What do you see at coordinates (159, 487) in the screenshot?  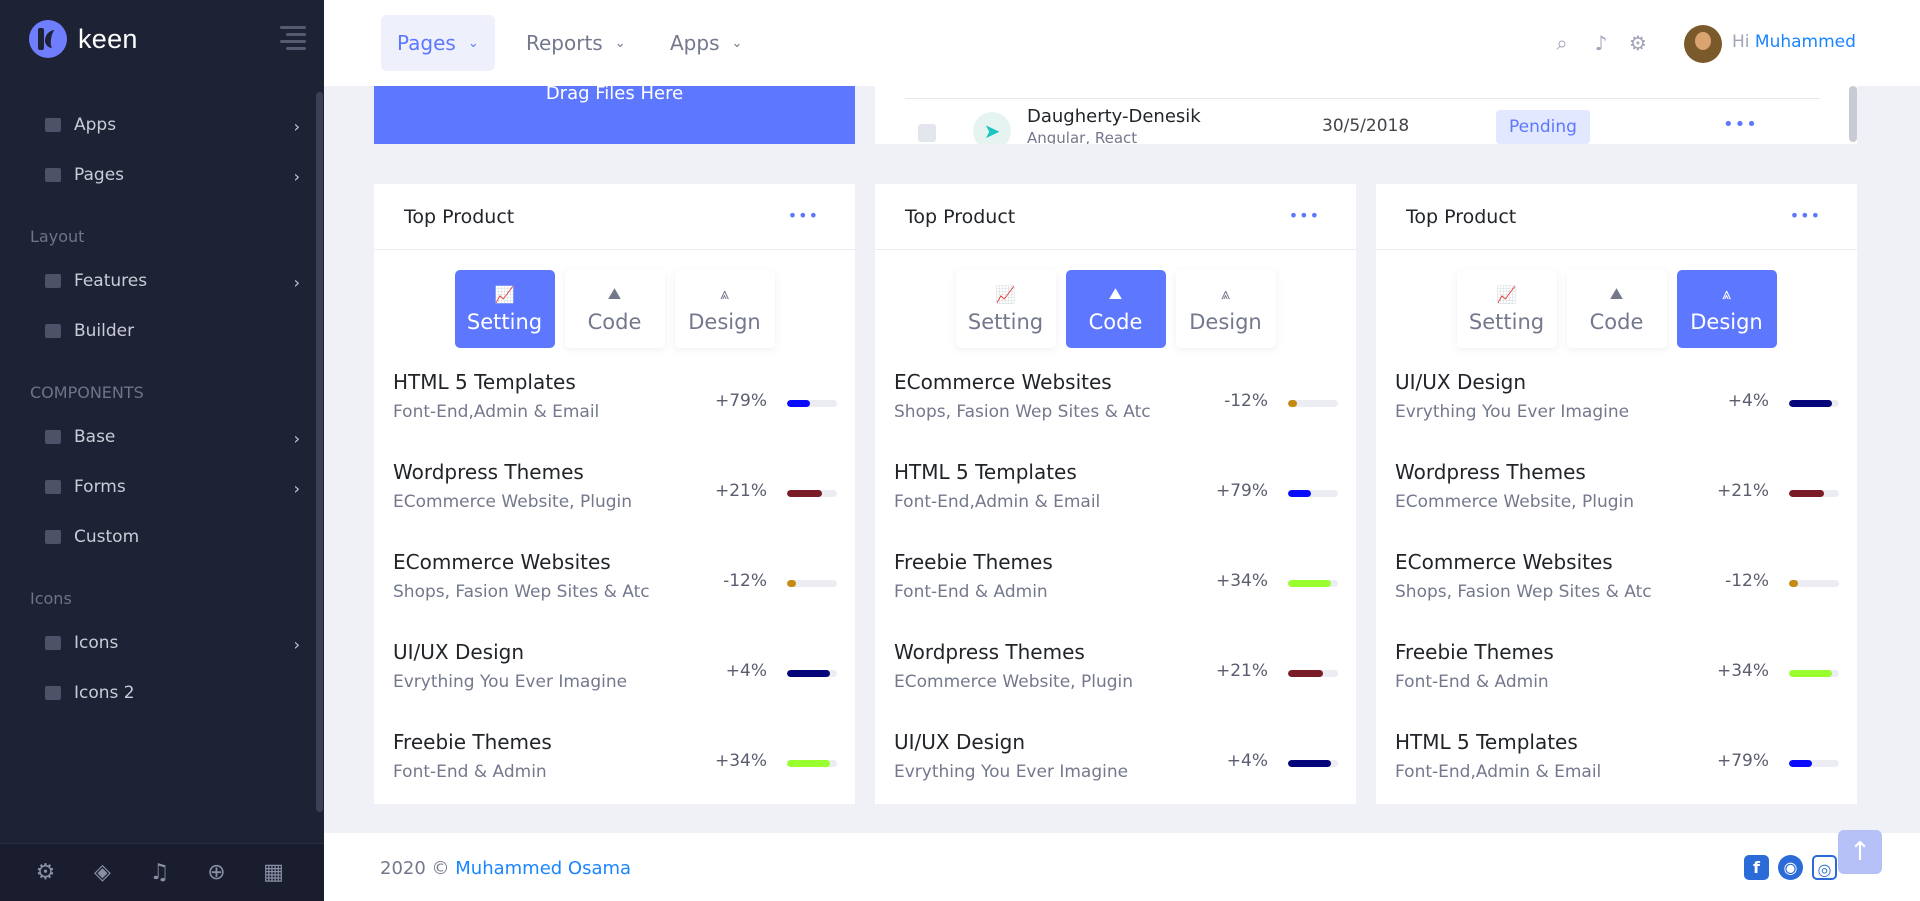 I see `sidebar-item-forms: Forms ›` at bounding box center [159, 487].